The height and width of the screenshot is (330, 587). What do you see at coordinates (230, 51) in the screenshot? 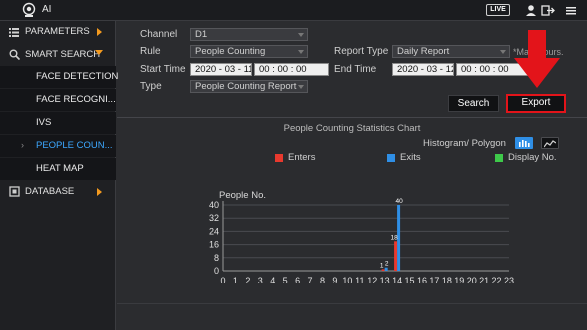
I see `rule-value: People Counting` at bounding box center [230, 51].